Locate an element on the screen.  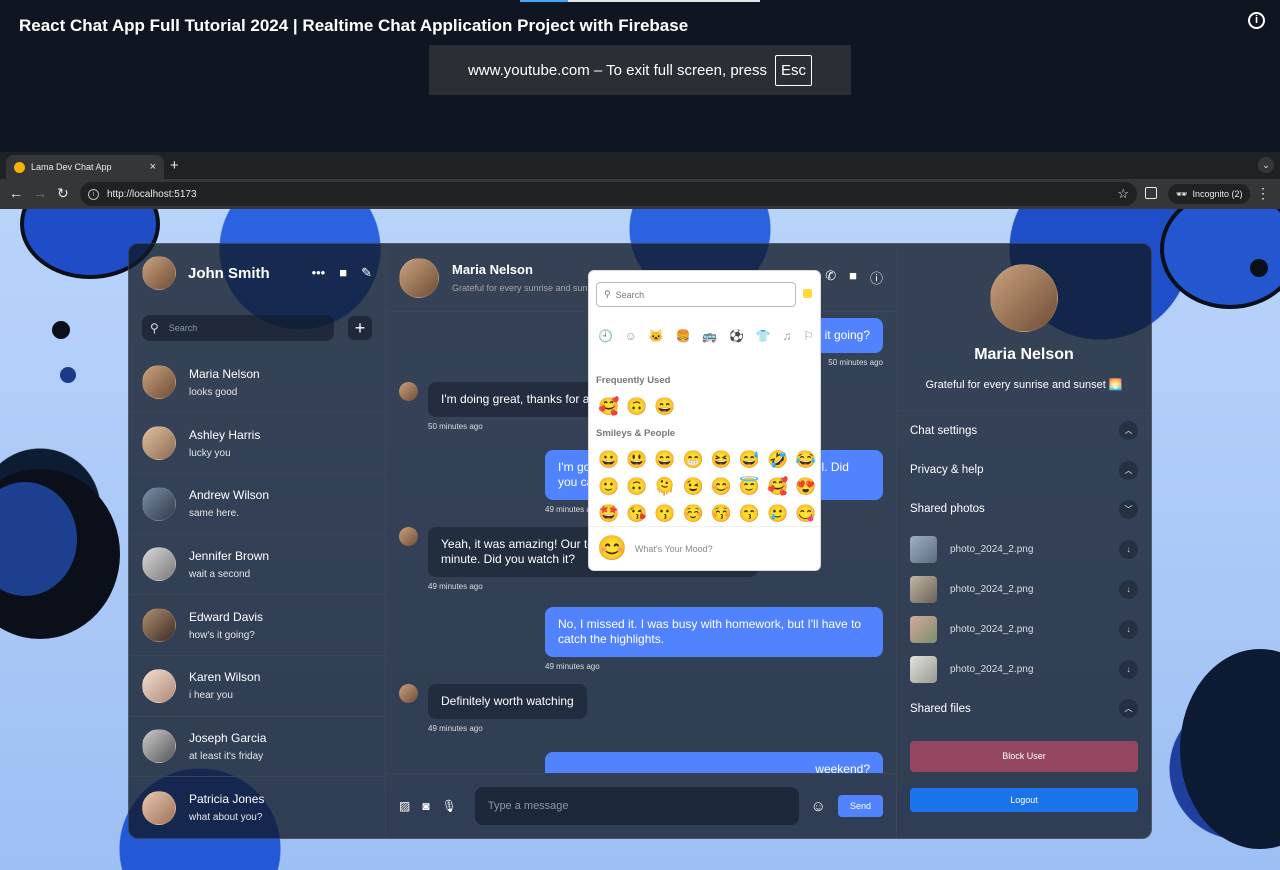
incognito-indicator: 🕶 Incognito (2) is located at coordinates (1209, 194).